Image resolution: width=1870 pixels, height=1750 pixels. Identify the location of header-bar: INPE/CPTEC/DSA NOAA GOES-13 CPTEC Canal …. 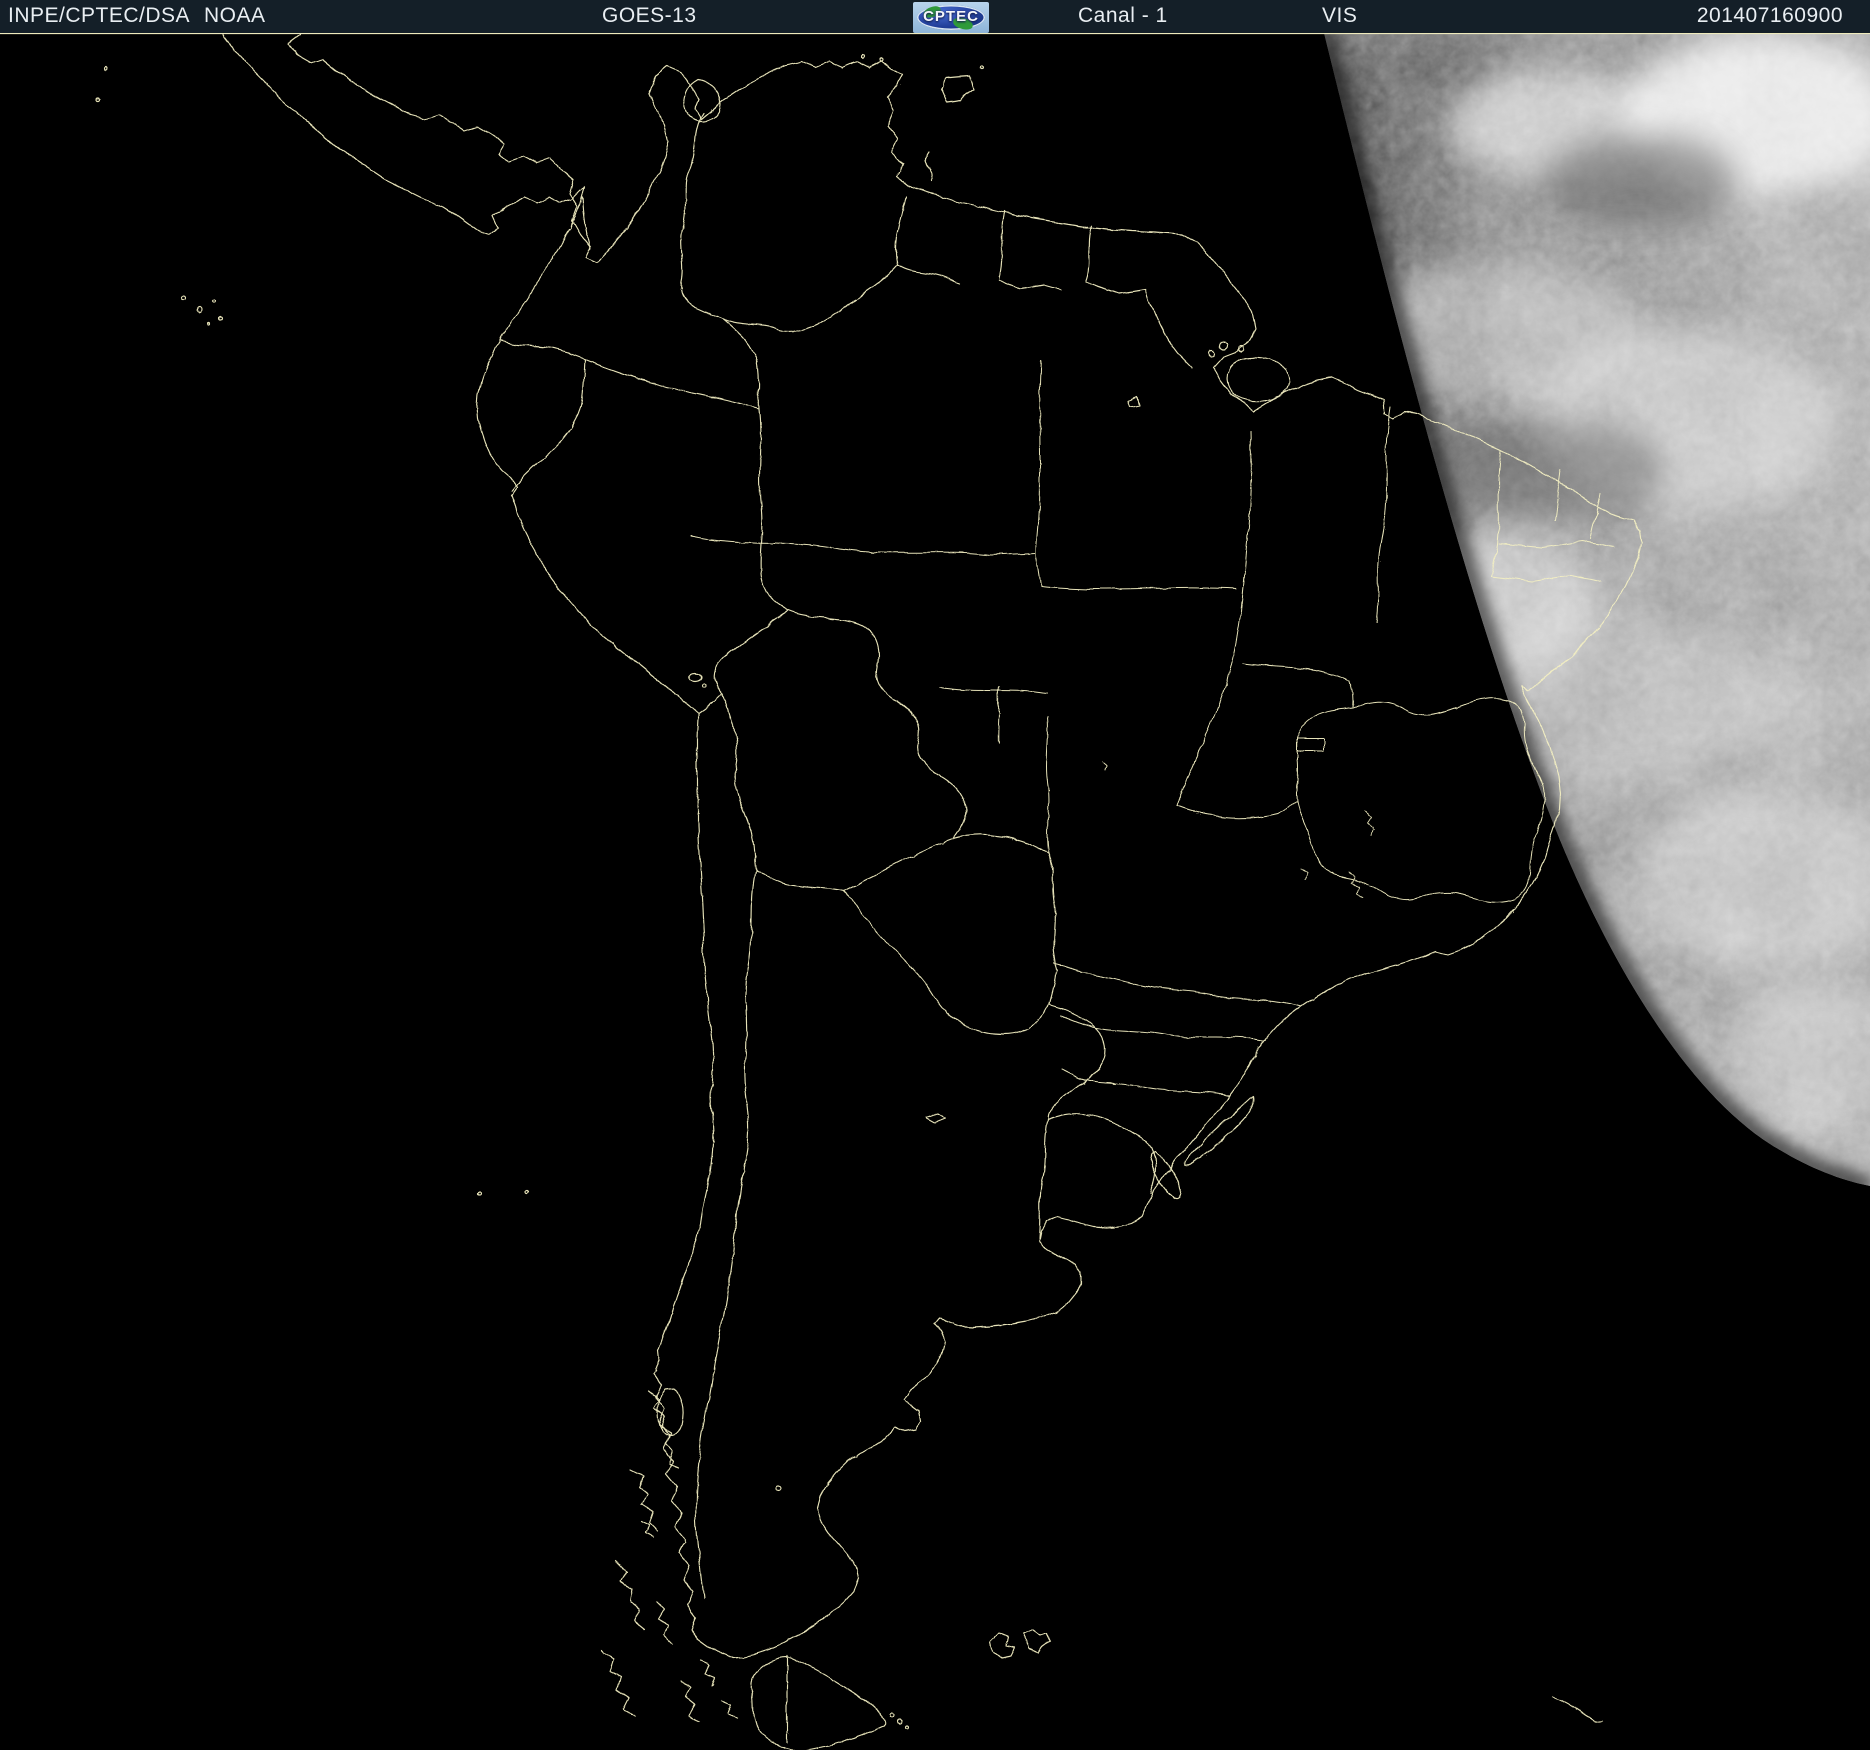
(935, 16).